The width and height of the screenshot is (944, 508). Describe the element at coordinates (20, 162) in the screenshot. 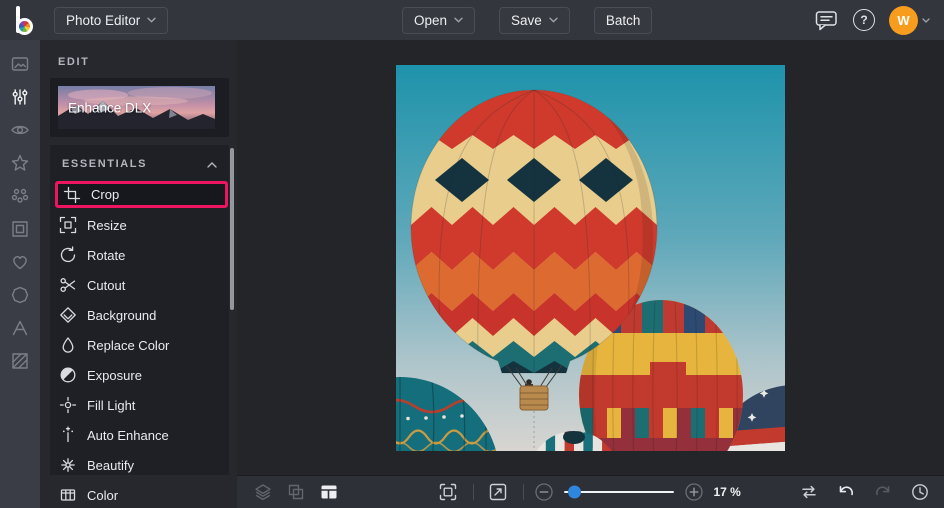

I see `rail-effects-star-icon` at that location.